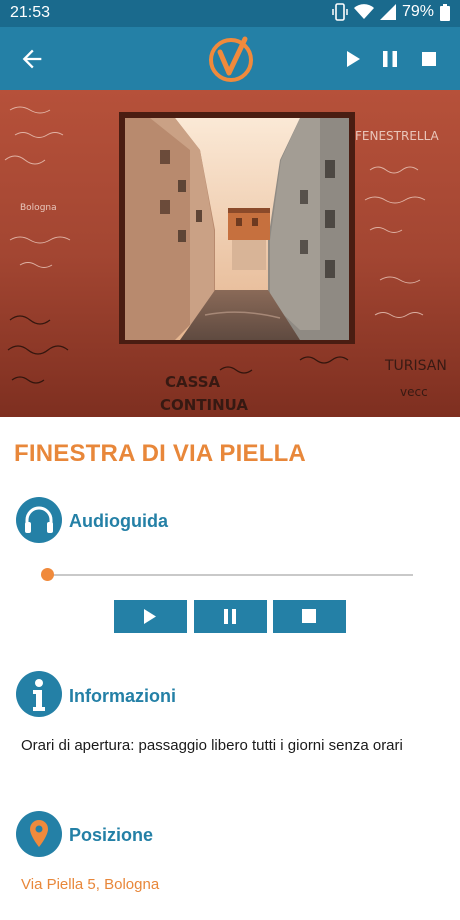 This screenshot has height=920, width=460. I want to click on battery-percent: 79%, so click(417, 11).